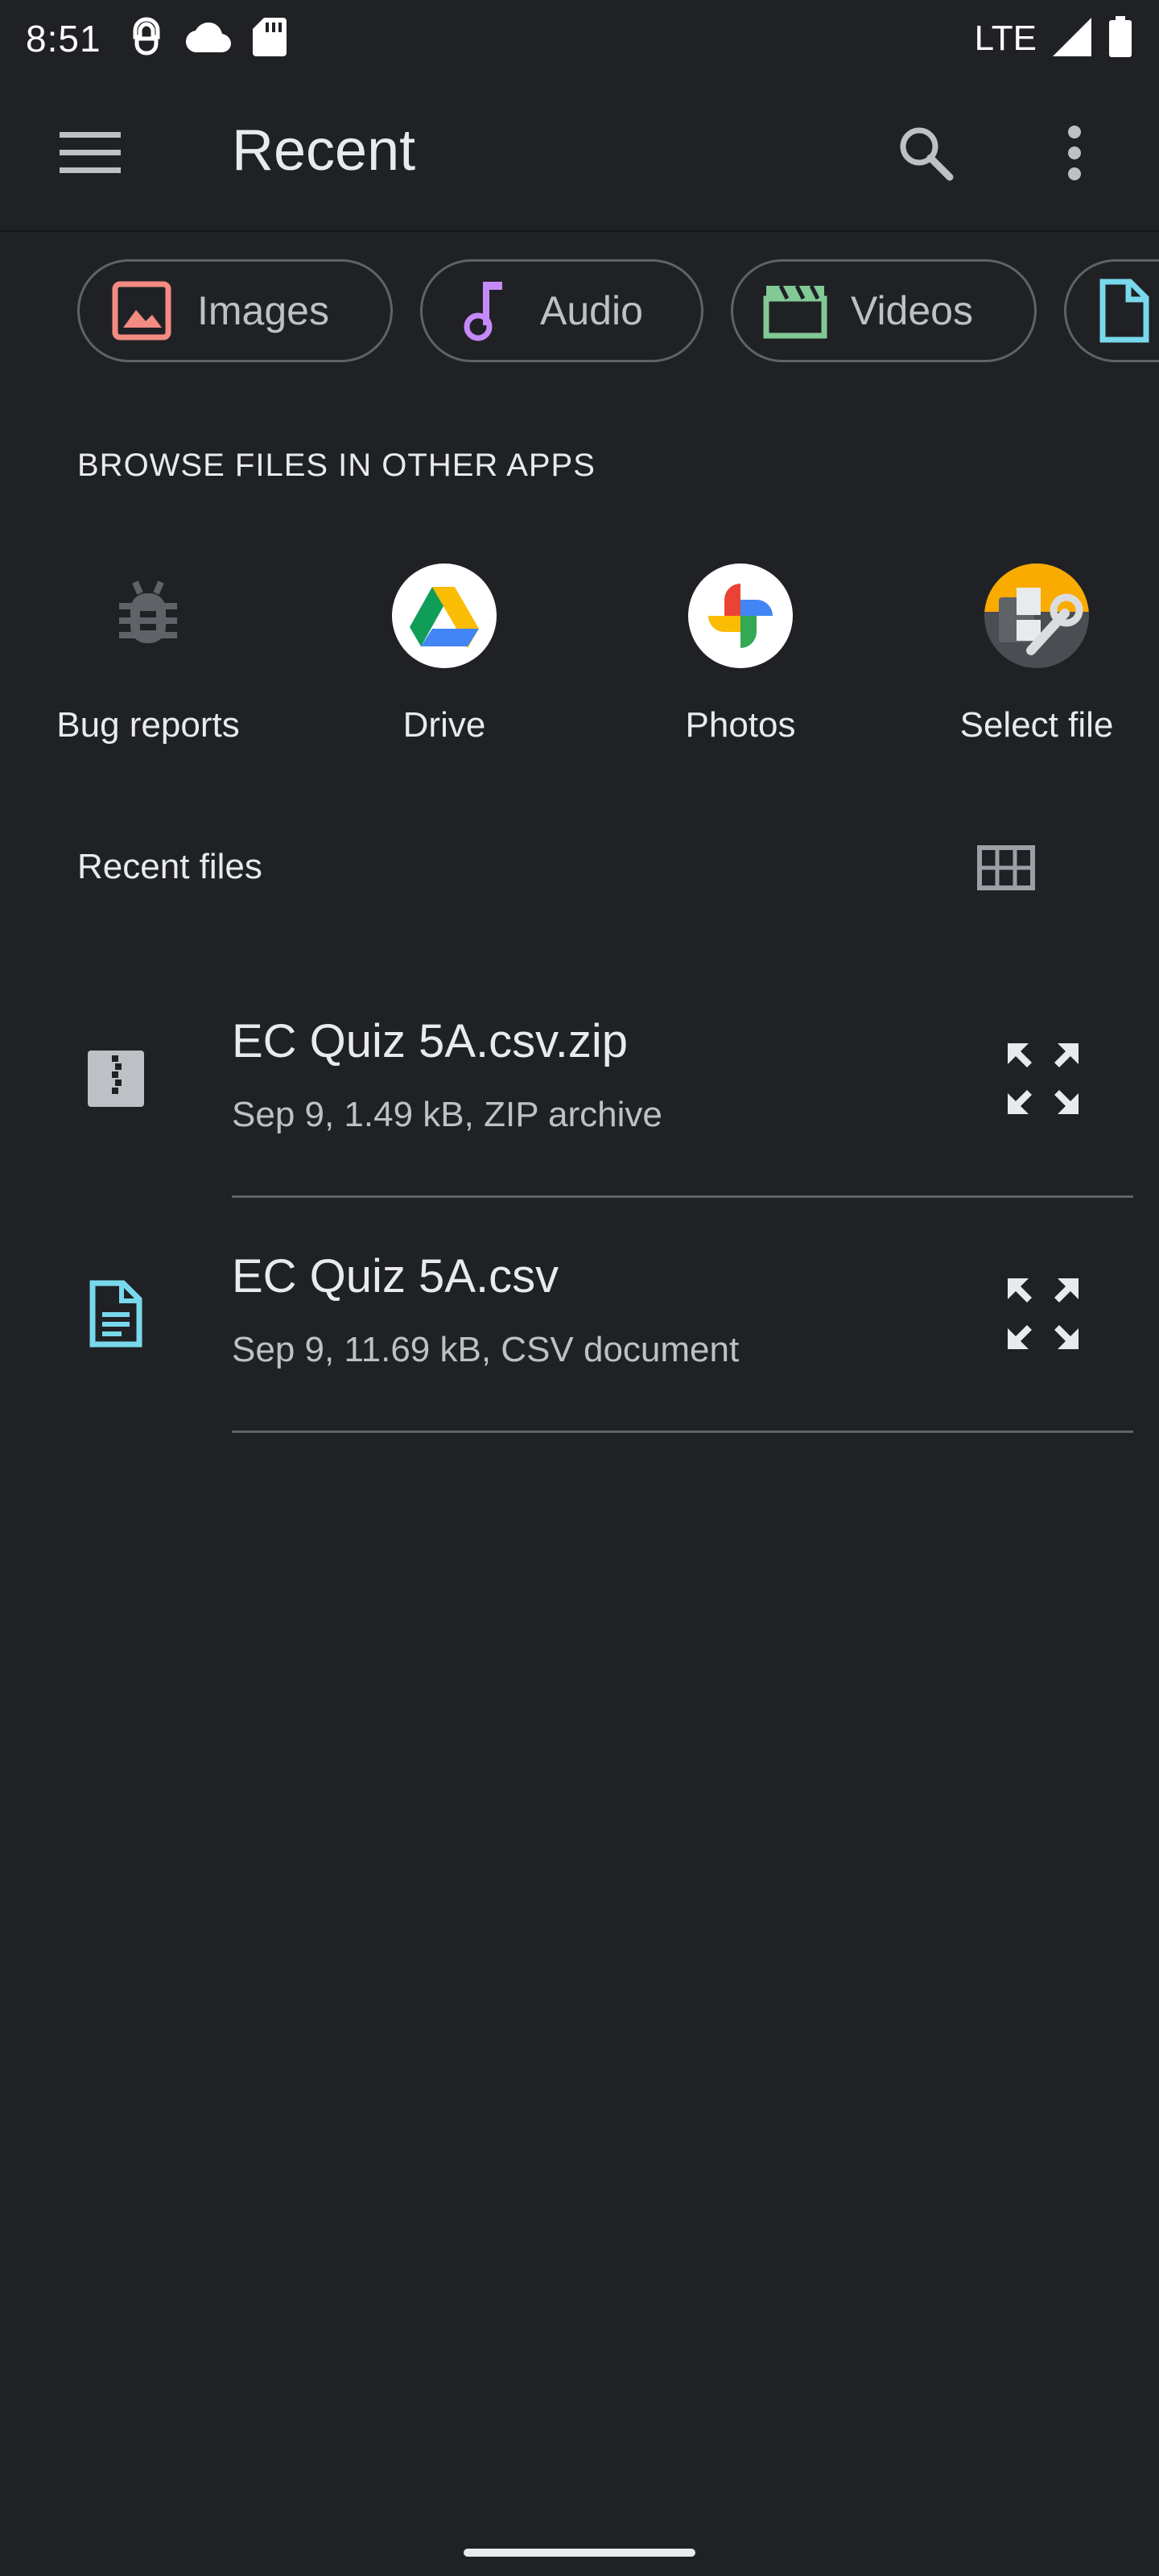  Describe the element at coordinates (444, 616) in the screenshot. I see `google-drive-icon` at that location.